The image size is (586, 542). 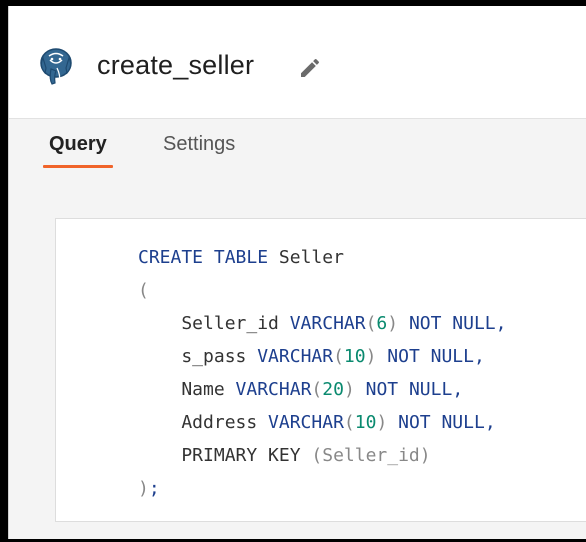 I want to click on code-line: PRIMARY KEY (Seller_id), so click(x=322, y=455).